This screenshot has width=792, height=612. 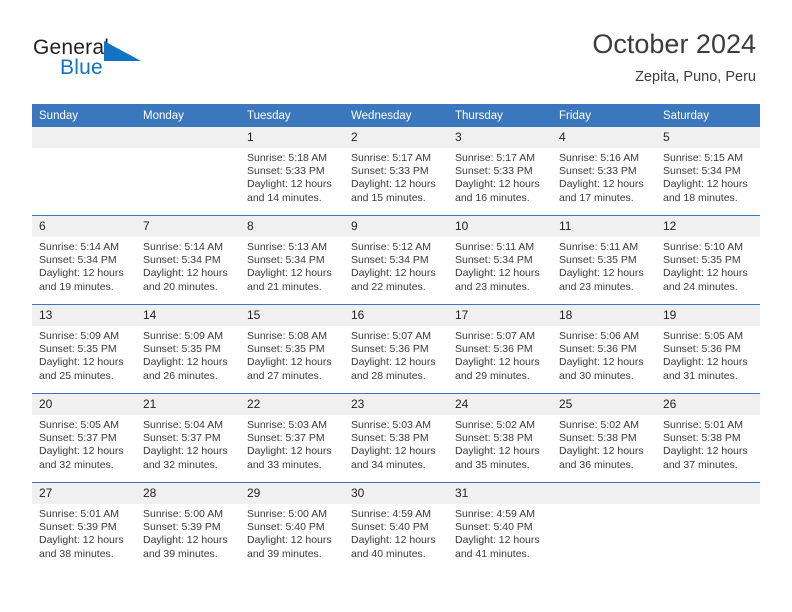 I want to click on day-number: 27, so click(x=84, y=493).